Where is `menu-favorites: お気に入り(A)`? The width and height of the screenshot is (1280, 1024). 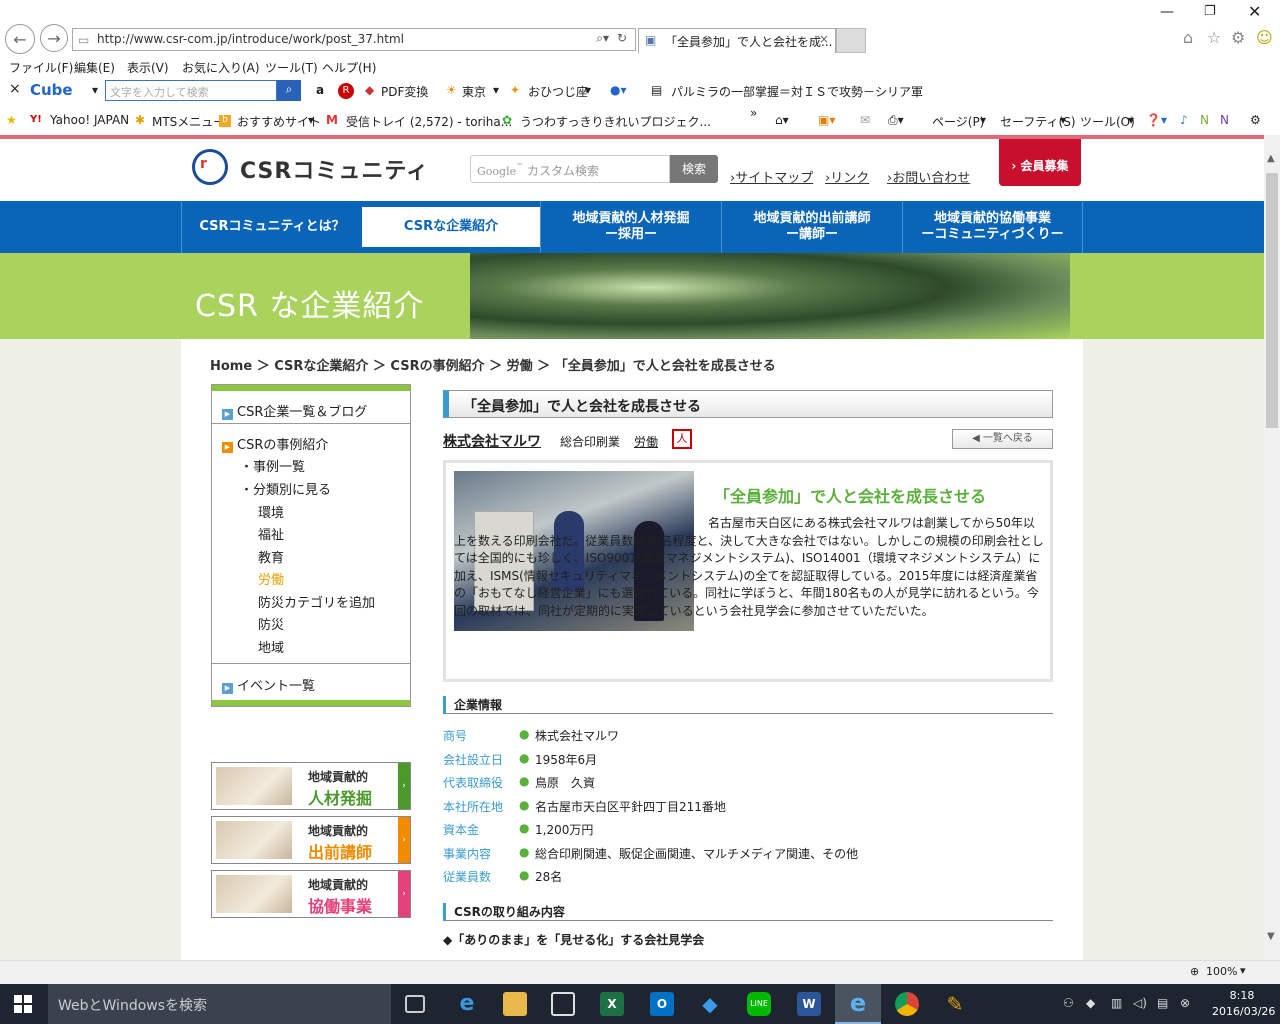
menu-favorites: お気に入り(A) is located at coordinates (221, 67).